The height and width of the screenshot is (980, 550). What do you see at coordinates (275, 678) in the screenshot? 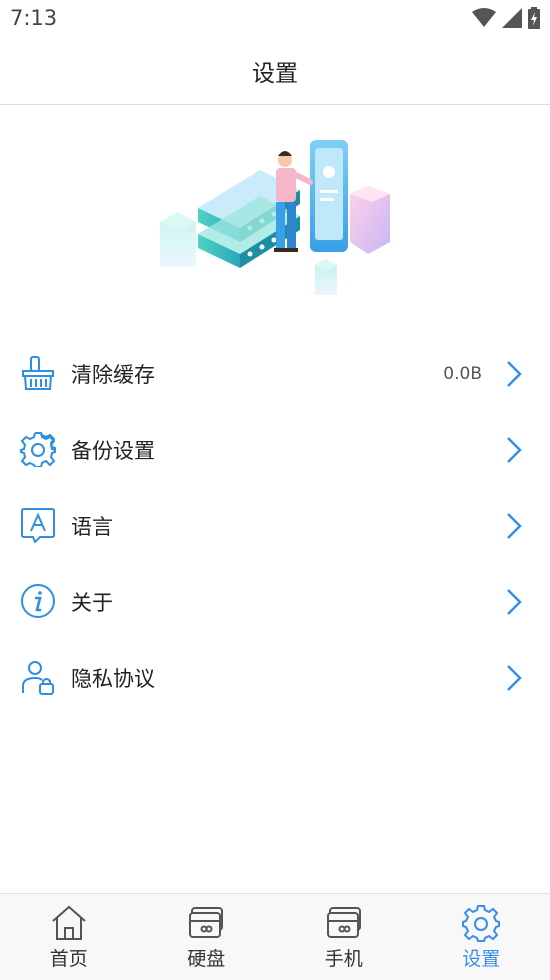
I see `menu-item-privacy-policy: 隐私协议` at bounding box center [275, 678].